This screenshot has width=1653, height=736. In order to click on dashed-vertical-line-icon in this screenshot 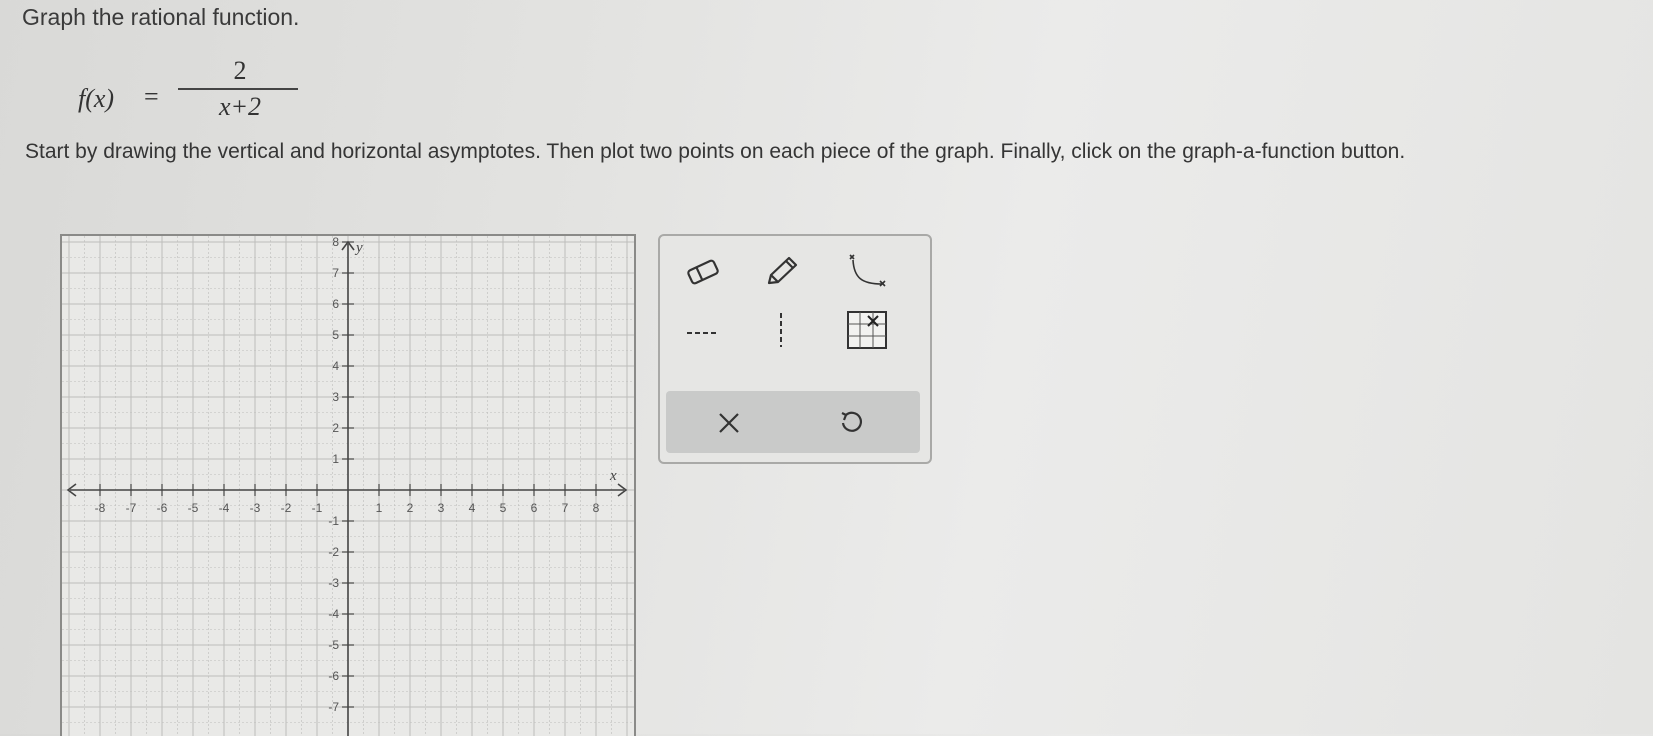, I will do `click(781, 330)`.